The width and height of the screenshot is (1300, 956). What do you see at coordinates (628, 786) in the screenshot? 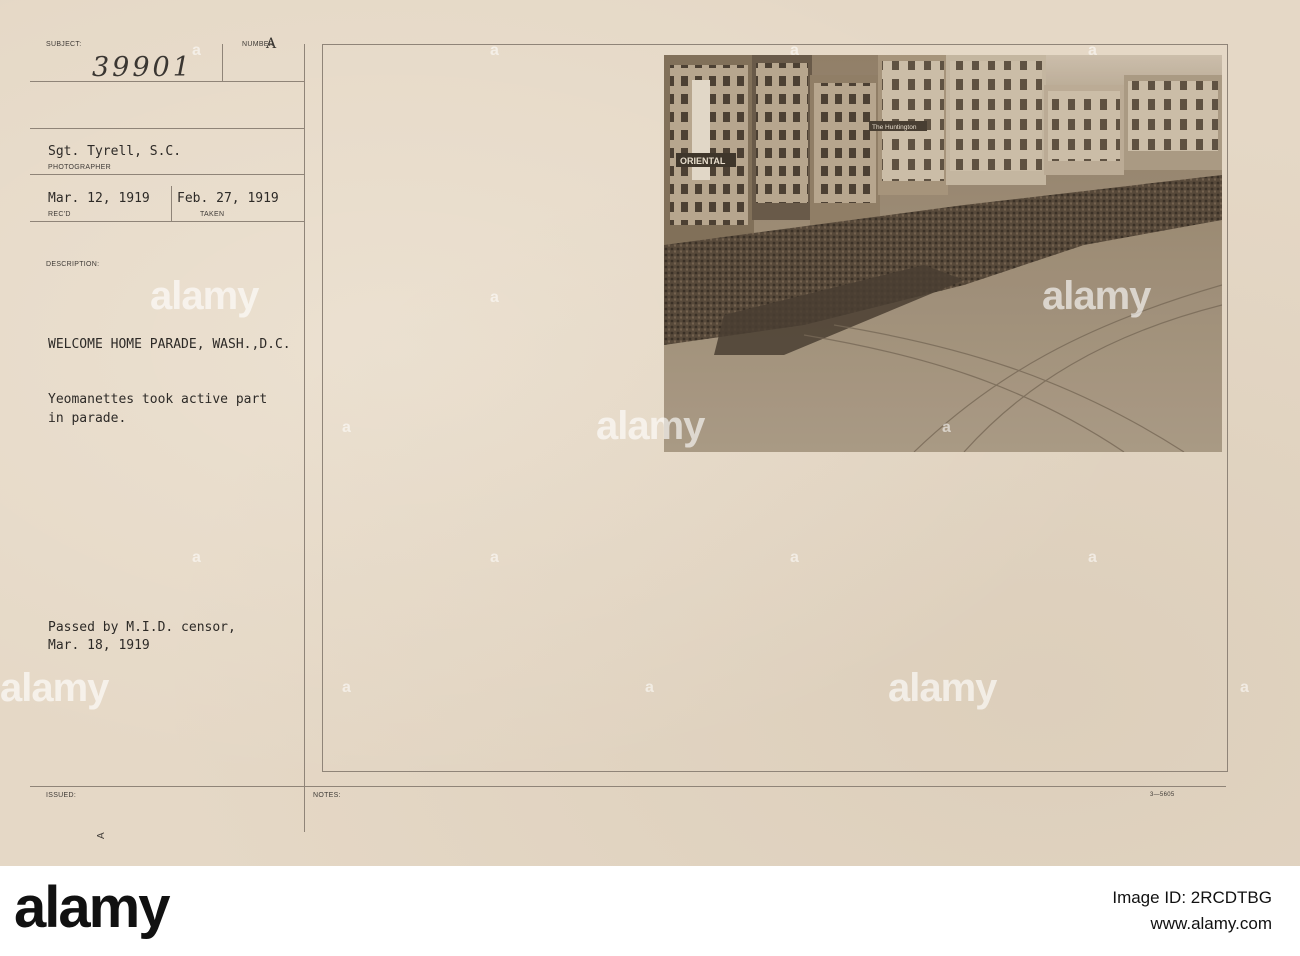
I see `issued-rule` at bounding box center [628, 786].